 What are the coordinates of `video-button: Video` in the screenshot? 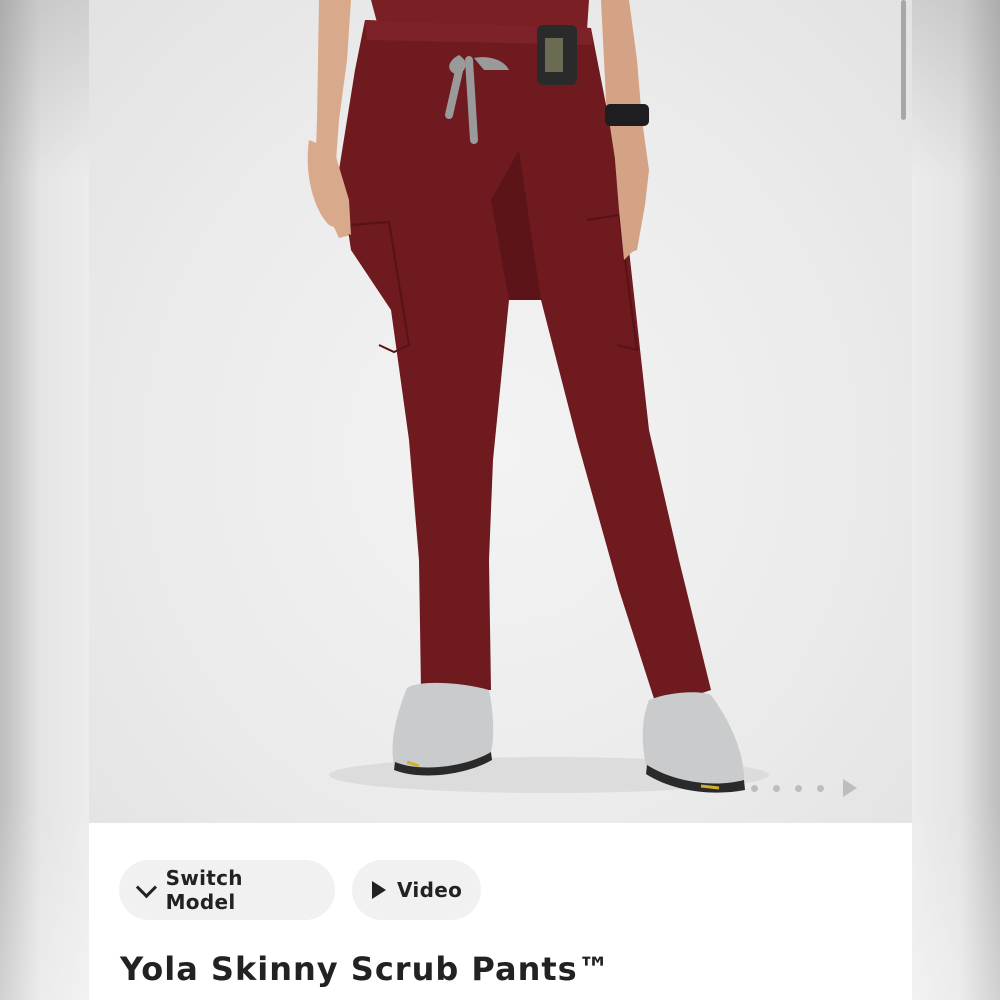 It's located at (416, 890).